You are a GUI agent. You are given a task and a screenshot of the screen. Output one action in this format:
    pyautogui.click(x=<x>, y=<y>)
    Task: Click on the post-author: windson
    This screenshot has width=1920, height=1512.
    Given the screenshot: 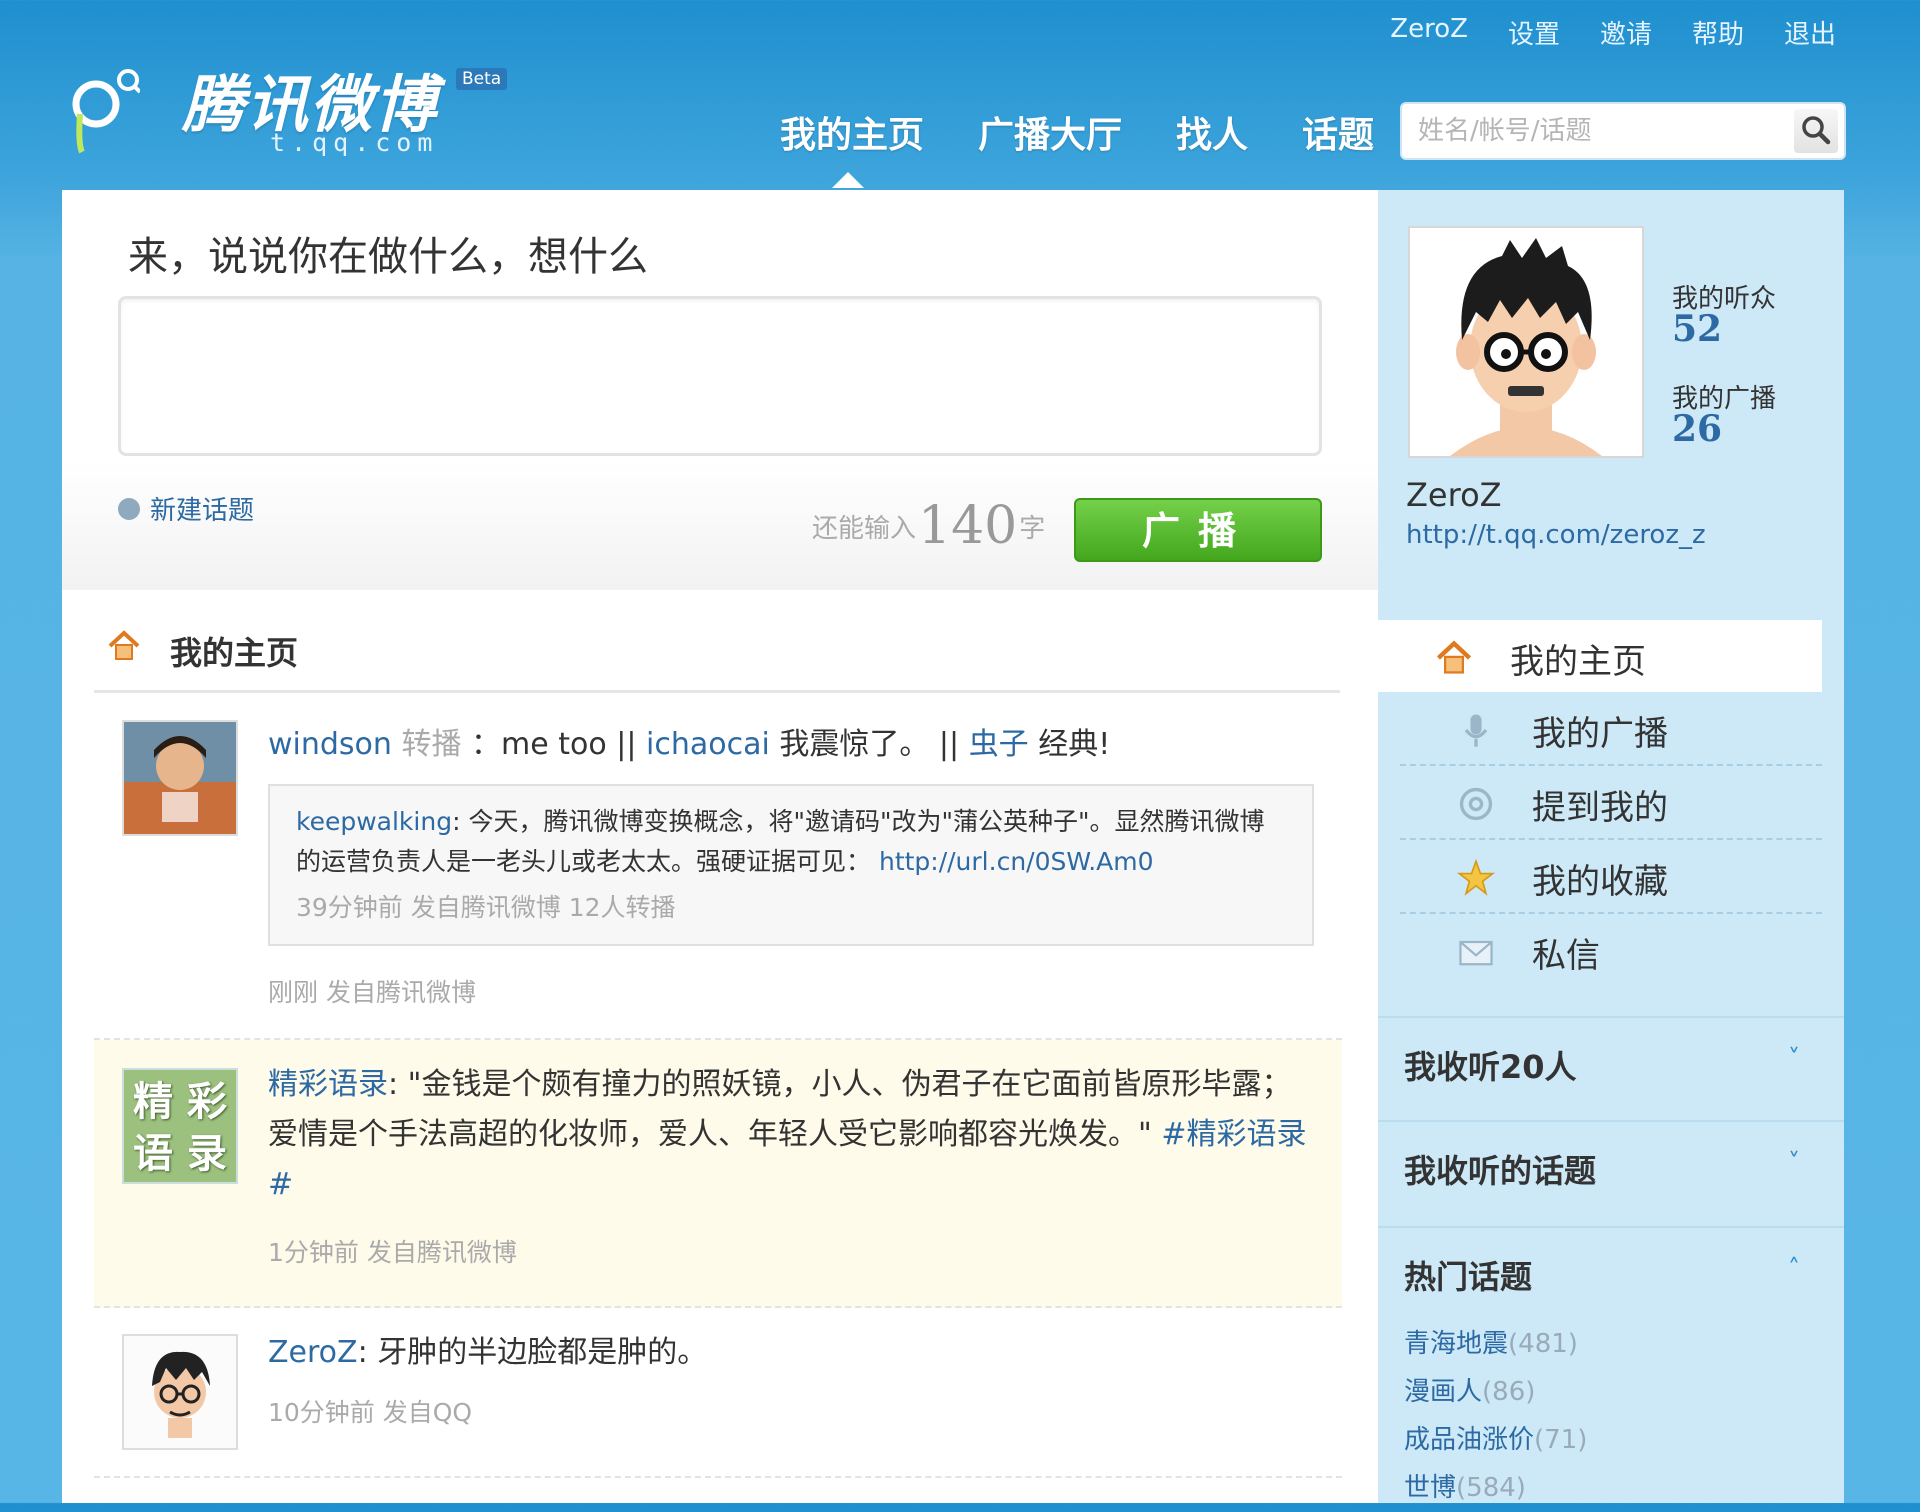 What is the action you would take?
    pyautogui.click(x=330, y=744)
    